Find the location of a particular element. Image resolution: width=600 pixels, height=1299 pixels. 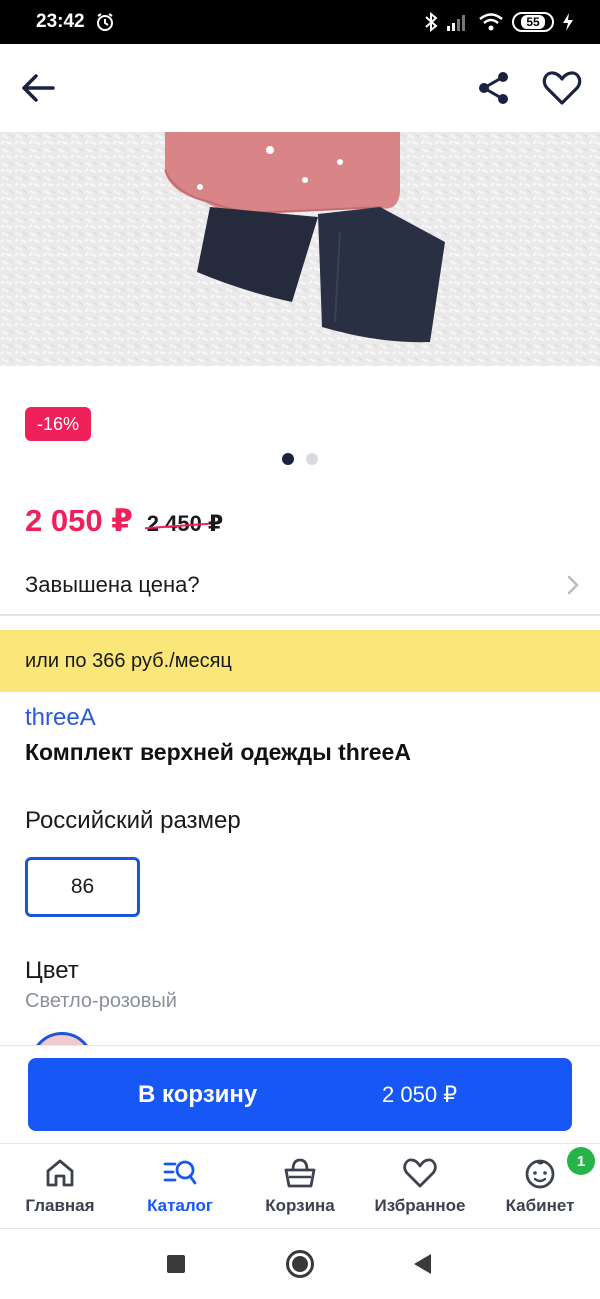

cart-panel: В корзину 2 050 ₽ is located at coordinates (300, 1094).